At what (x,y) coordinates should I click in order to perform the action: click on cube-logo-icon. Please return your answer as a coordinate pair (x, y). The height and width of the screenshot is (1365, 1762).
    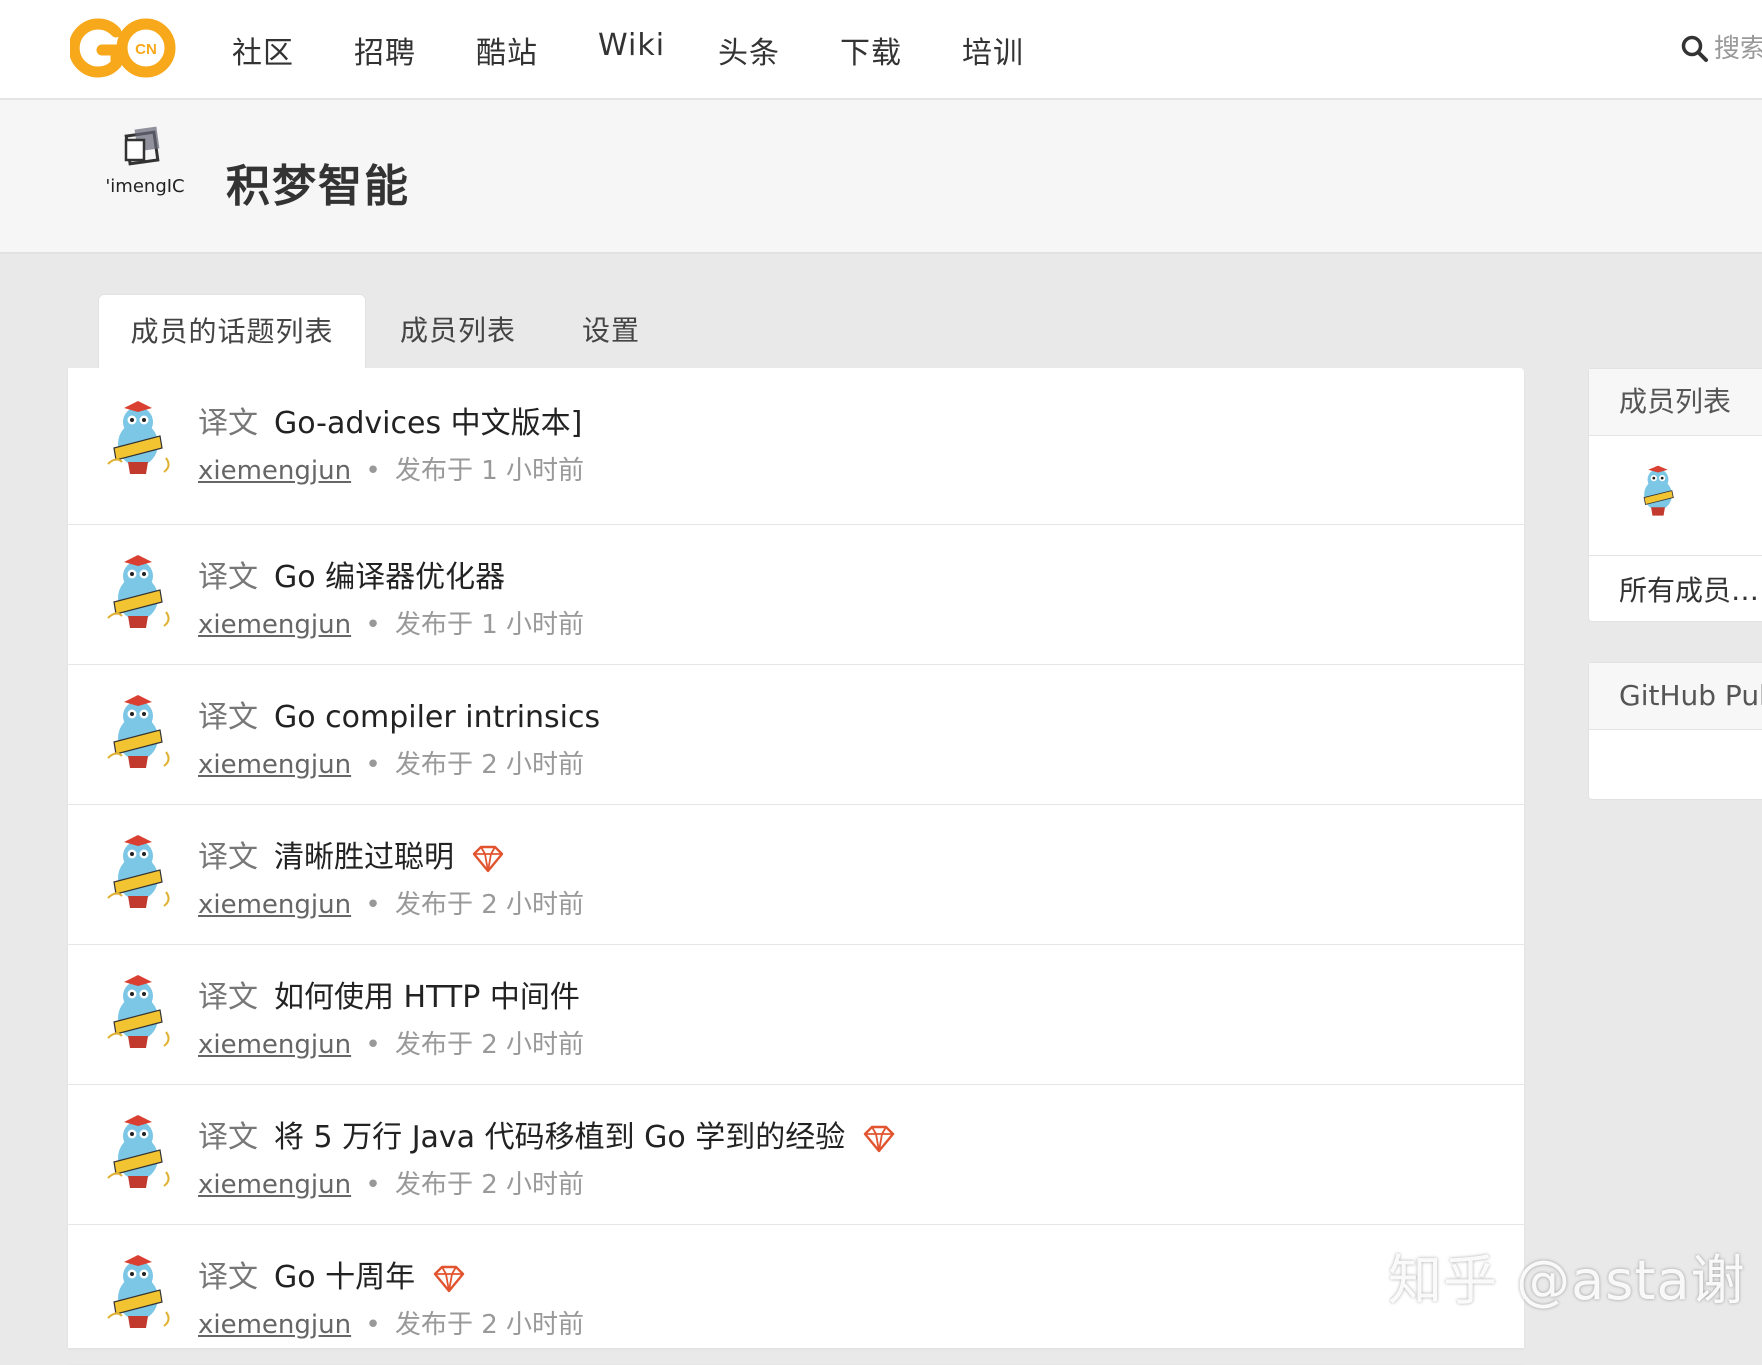
    Looking at the image, I should click on (142, 146).